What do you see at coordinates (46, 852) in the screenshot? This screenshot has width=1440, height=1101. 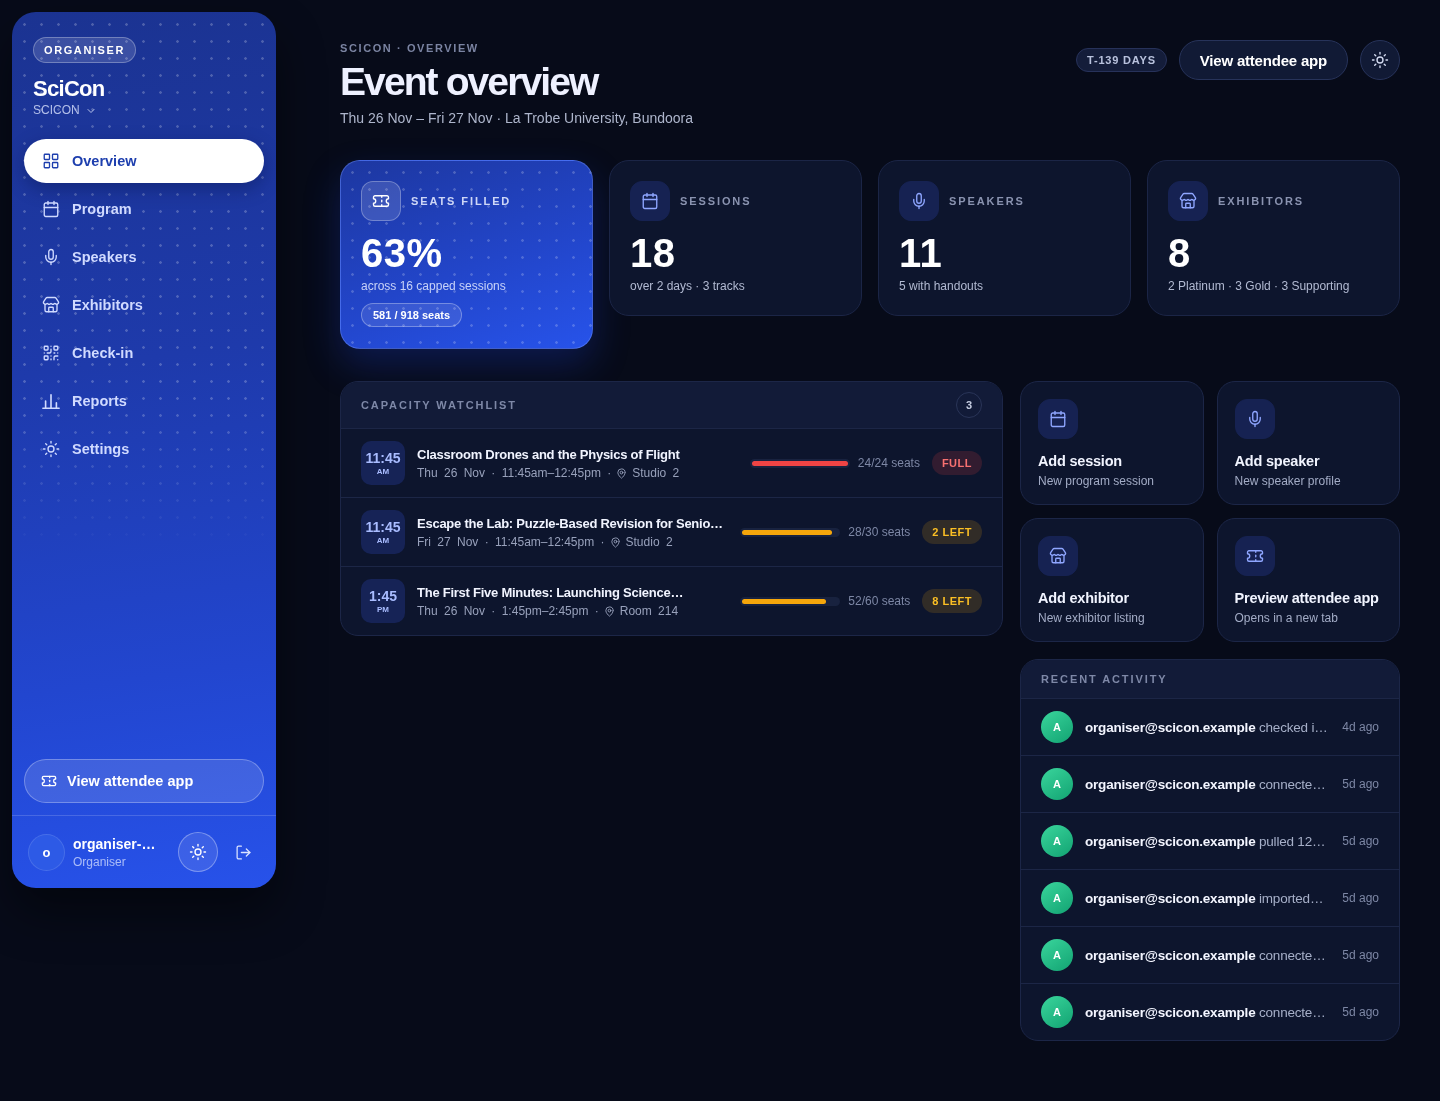 I see `user-avatar: o` at bounding box center [46, 852].